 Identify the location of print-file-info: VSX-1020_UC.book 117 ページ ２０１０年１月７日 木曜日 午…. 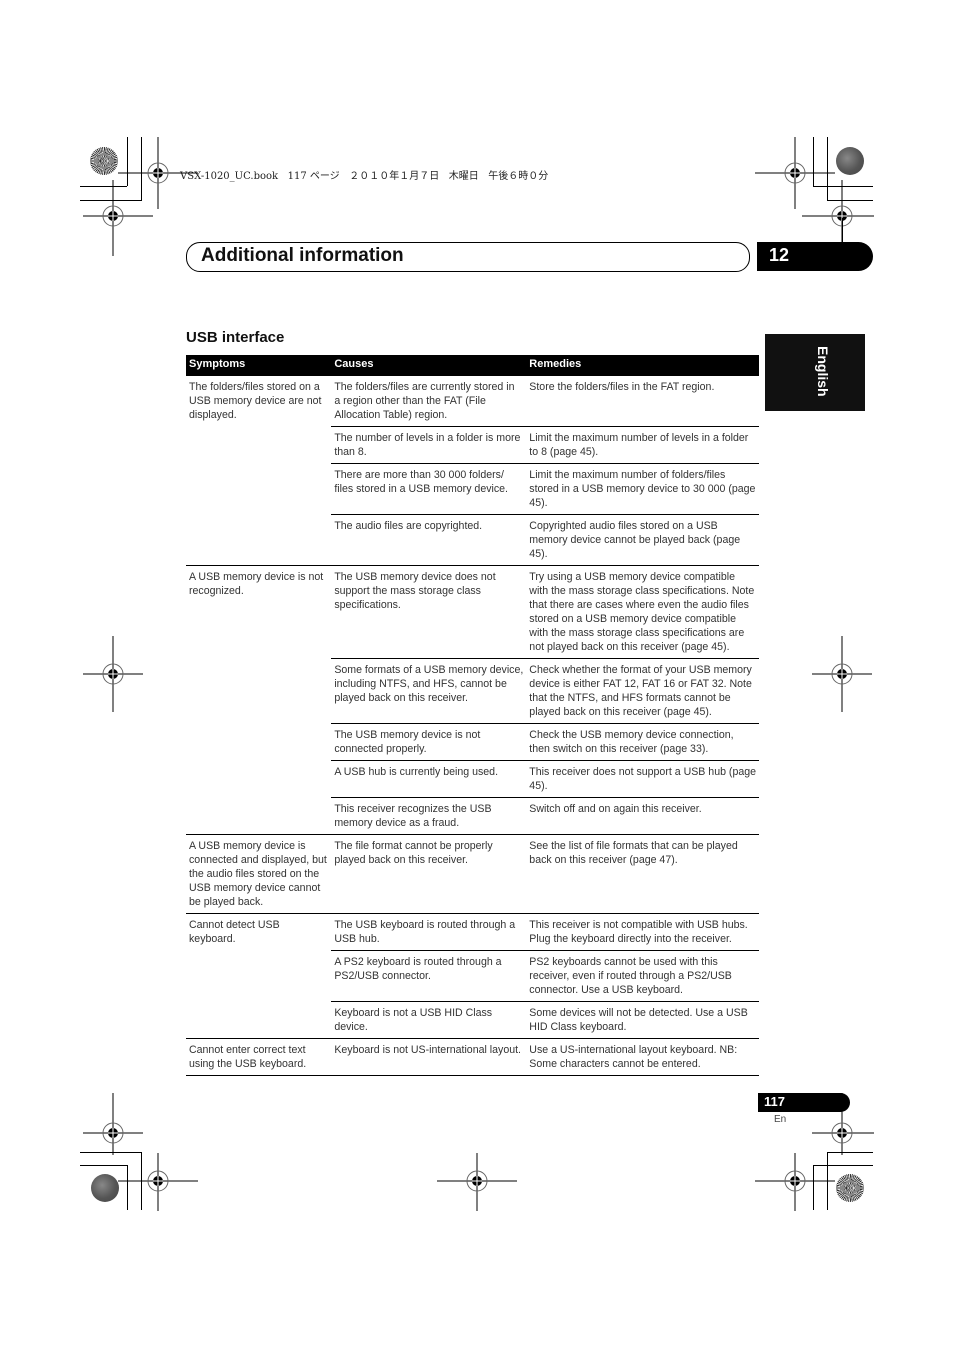
(364, 176).